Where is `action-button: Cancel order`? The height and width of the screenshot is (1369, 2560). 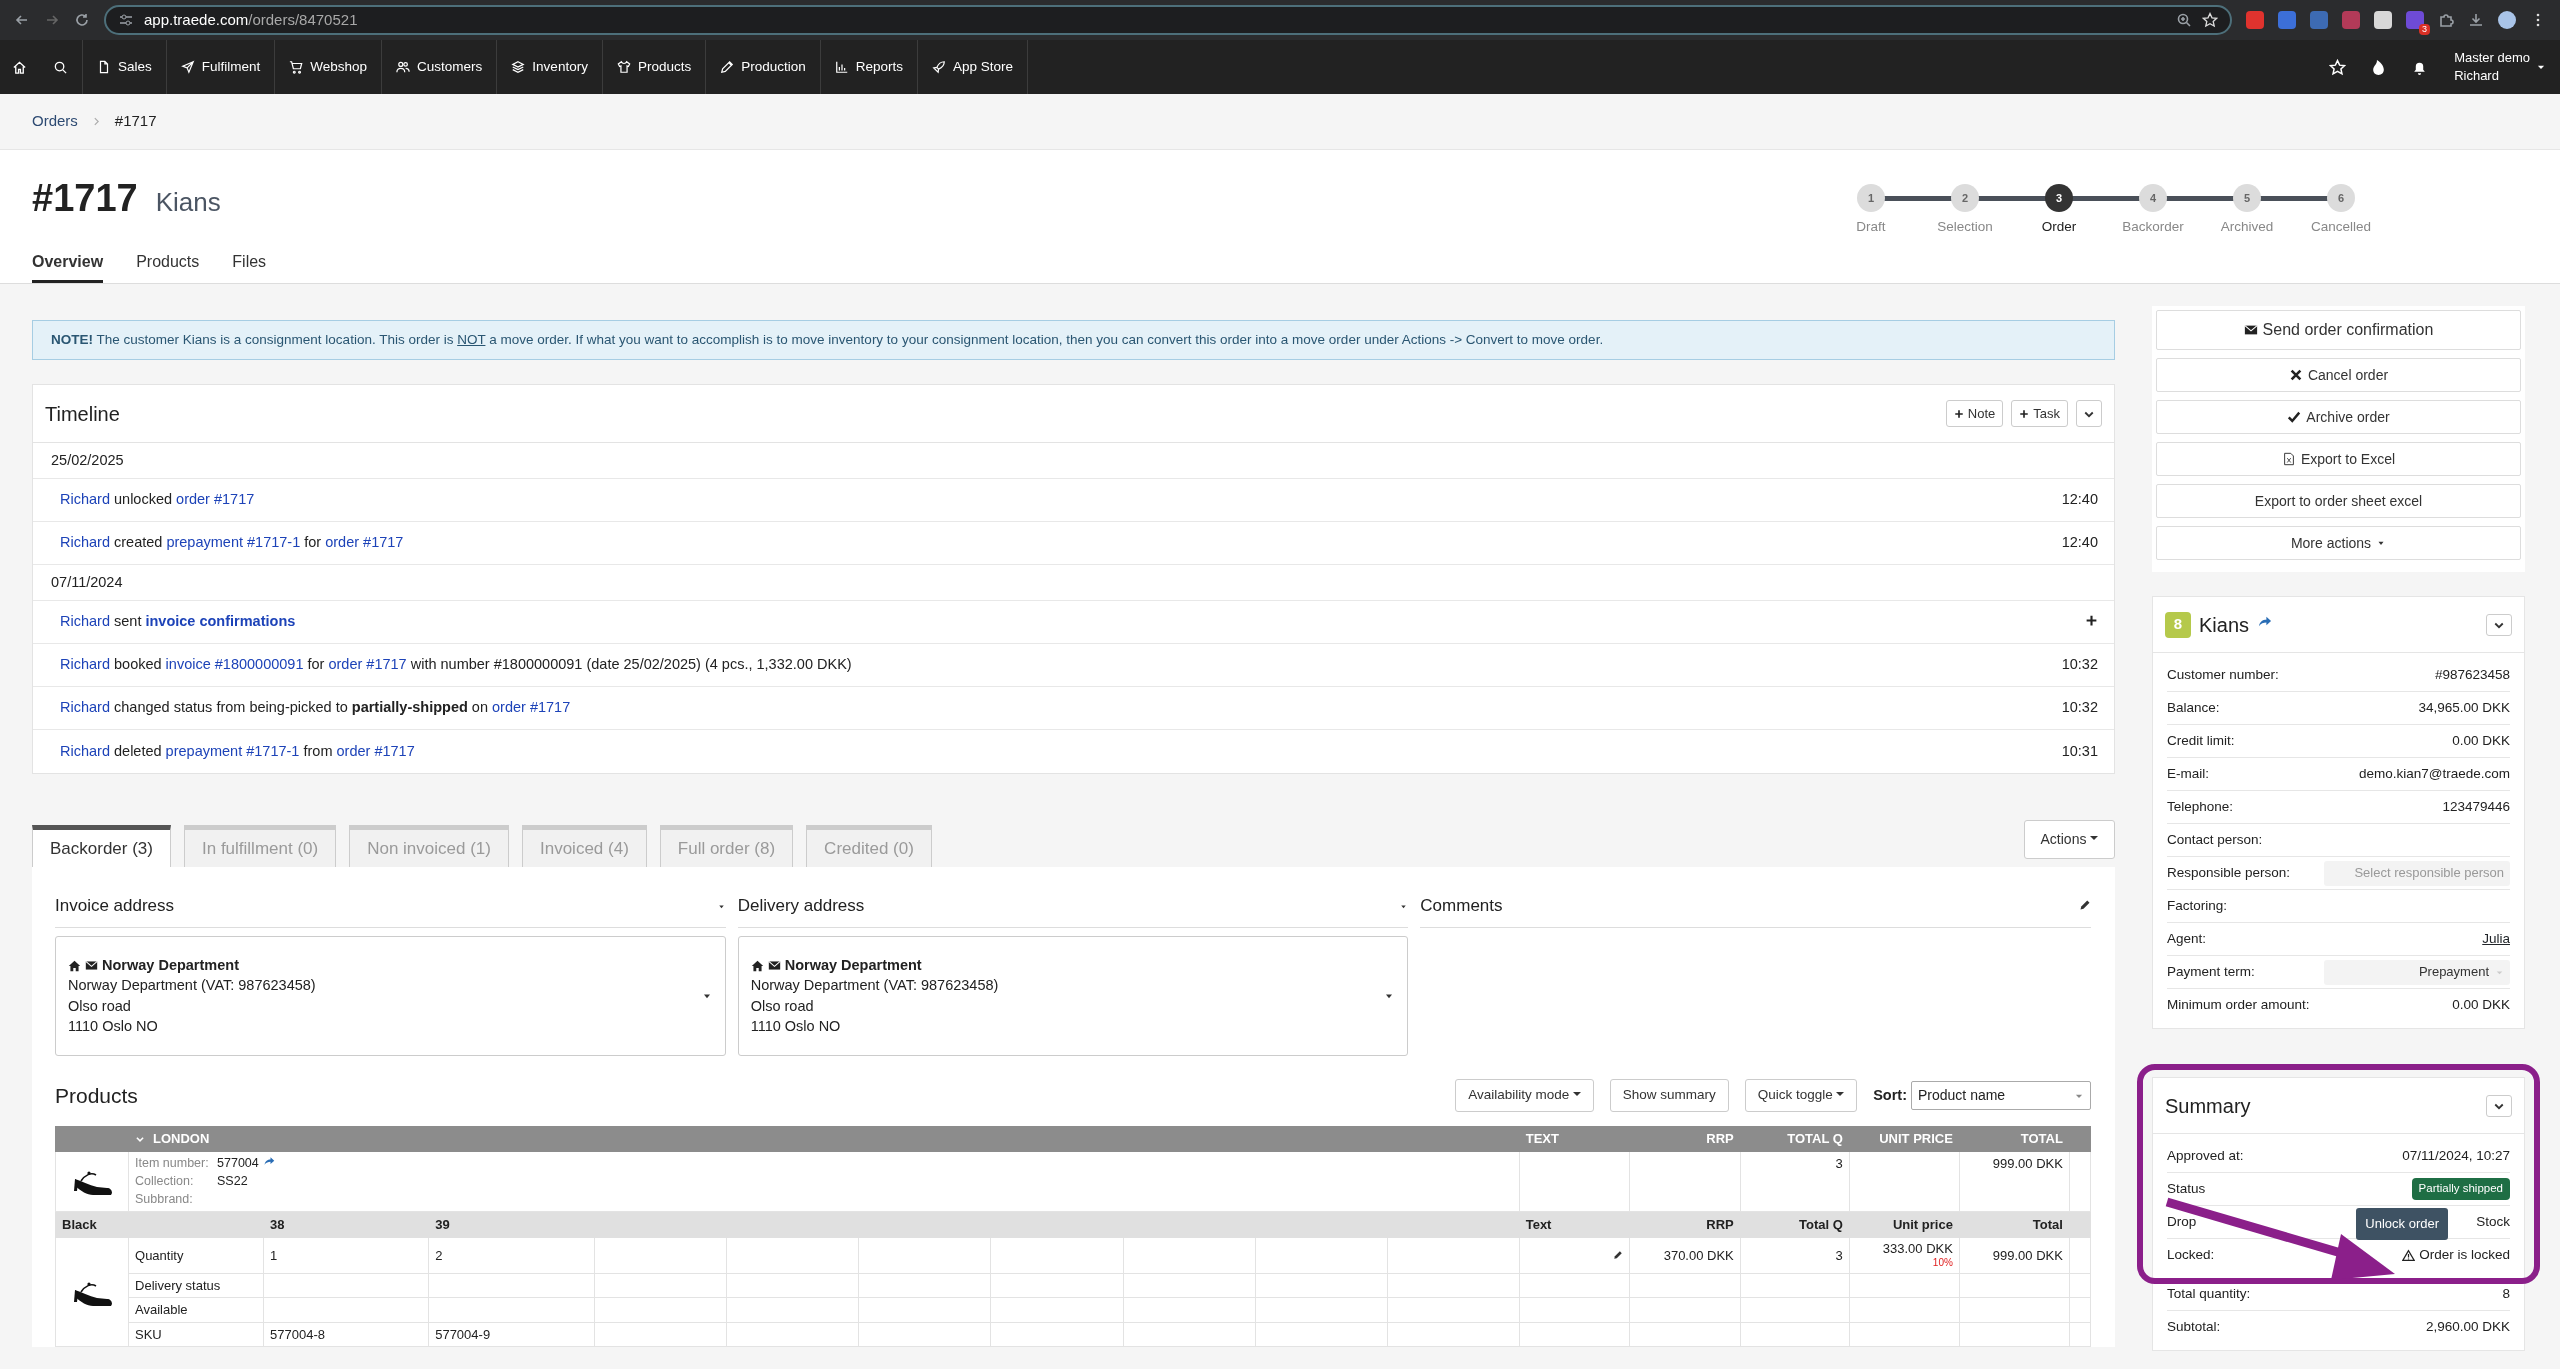 action-button: Cancel order is located at coordinates (2338, 375).